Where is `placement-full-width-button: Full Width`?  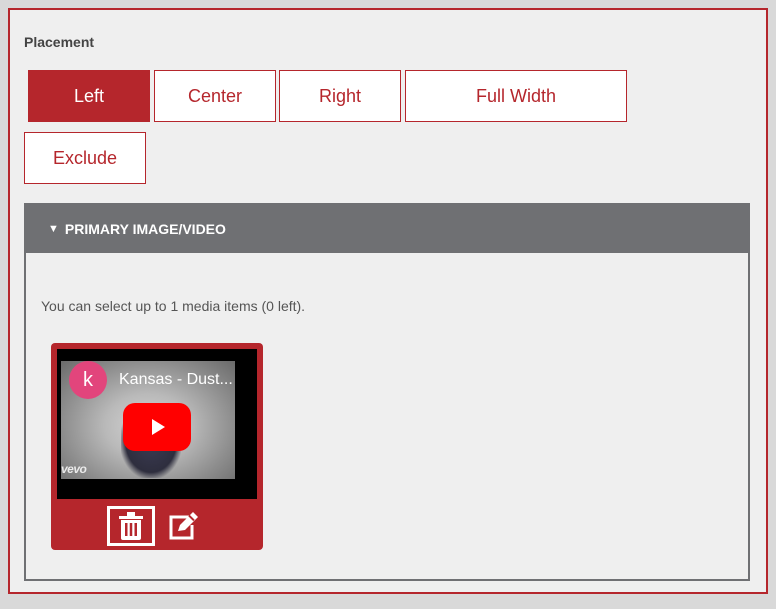
placement-full-width-button: Full Width is located at coordinates (516, 96).